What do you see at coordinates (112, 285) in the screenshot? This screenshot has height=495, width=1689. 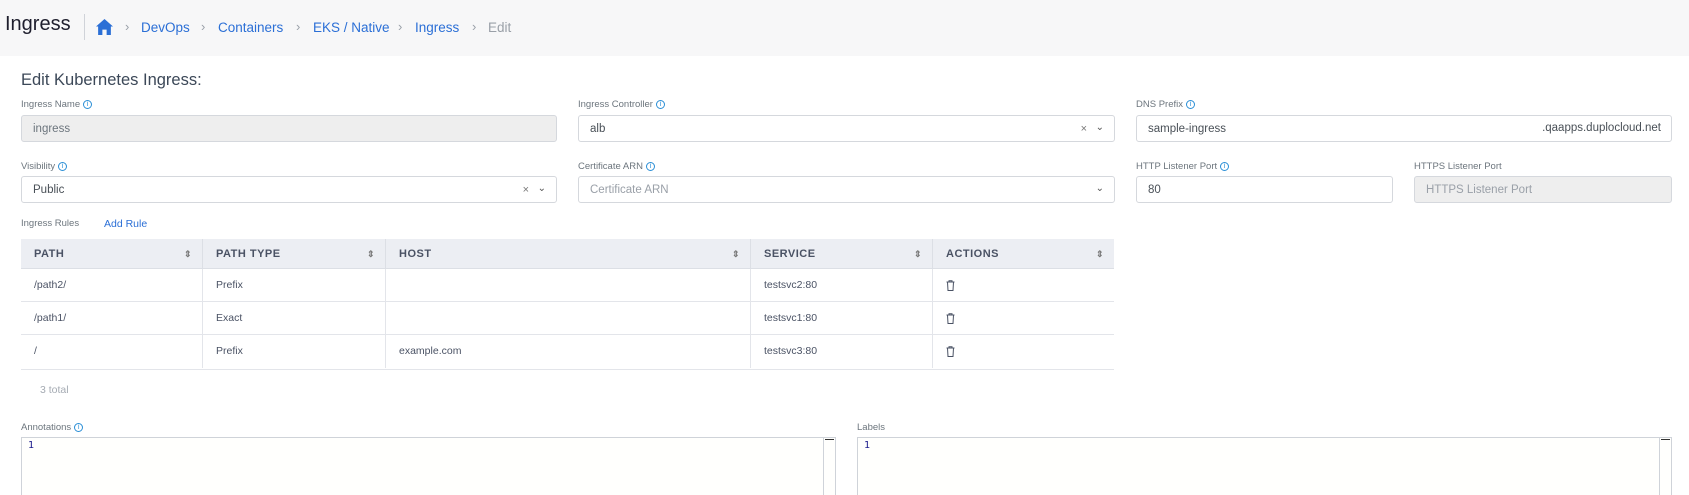 I see `cell-path: /path2/` at bounding box center [112, 285].